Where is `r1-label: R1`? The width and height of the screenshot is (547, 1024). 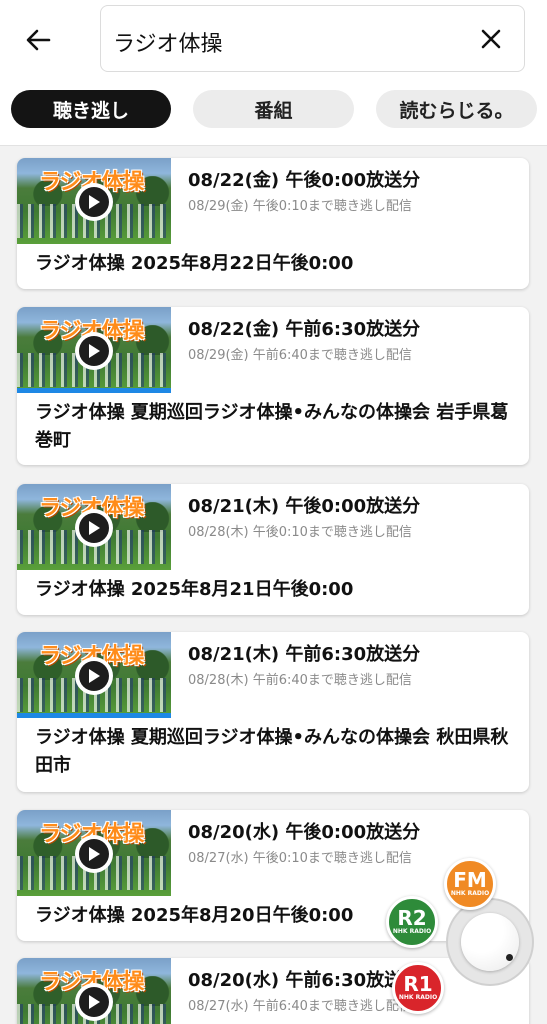 r1-label: R1 is located at coordinates (418, 984).